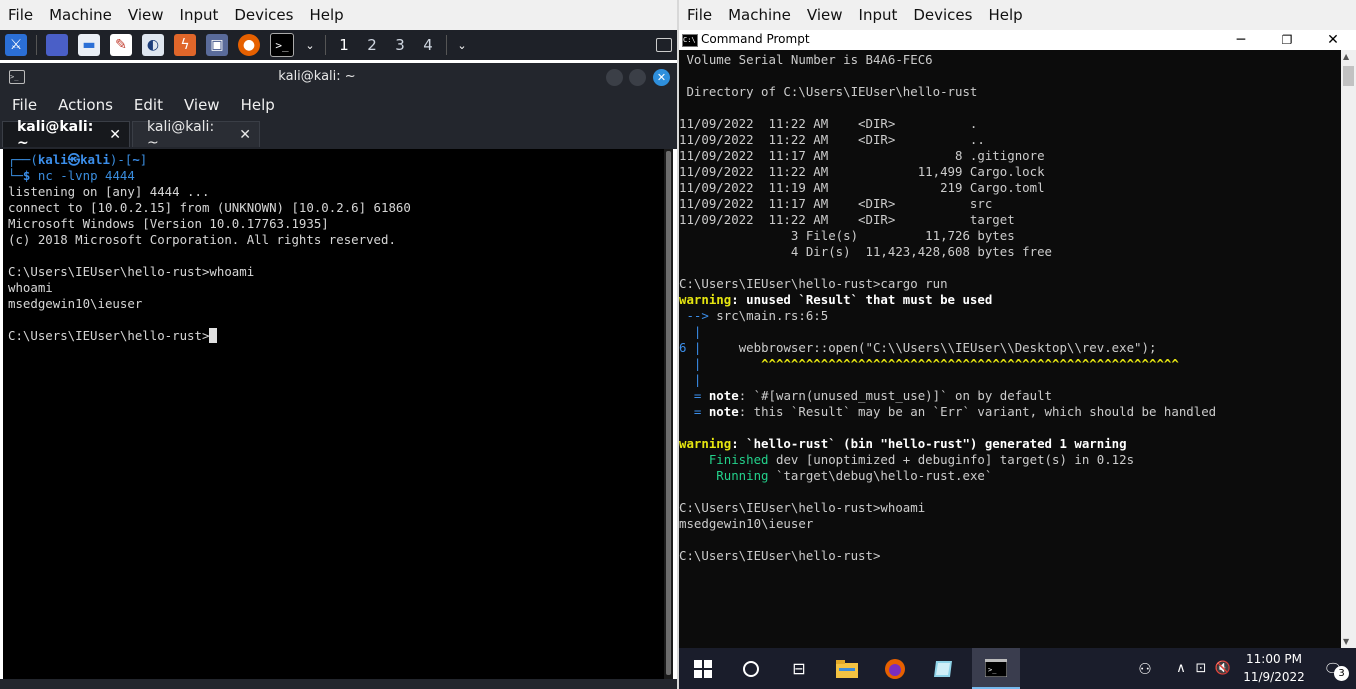 Image resolution: width=1356 pixels, height=689 pixels. Describe the element at coordinates (317, 76) in the screenshot. I see `window-title: kali@kali: ~` at that location.